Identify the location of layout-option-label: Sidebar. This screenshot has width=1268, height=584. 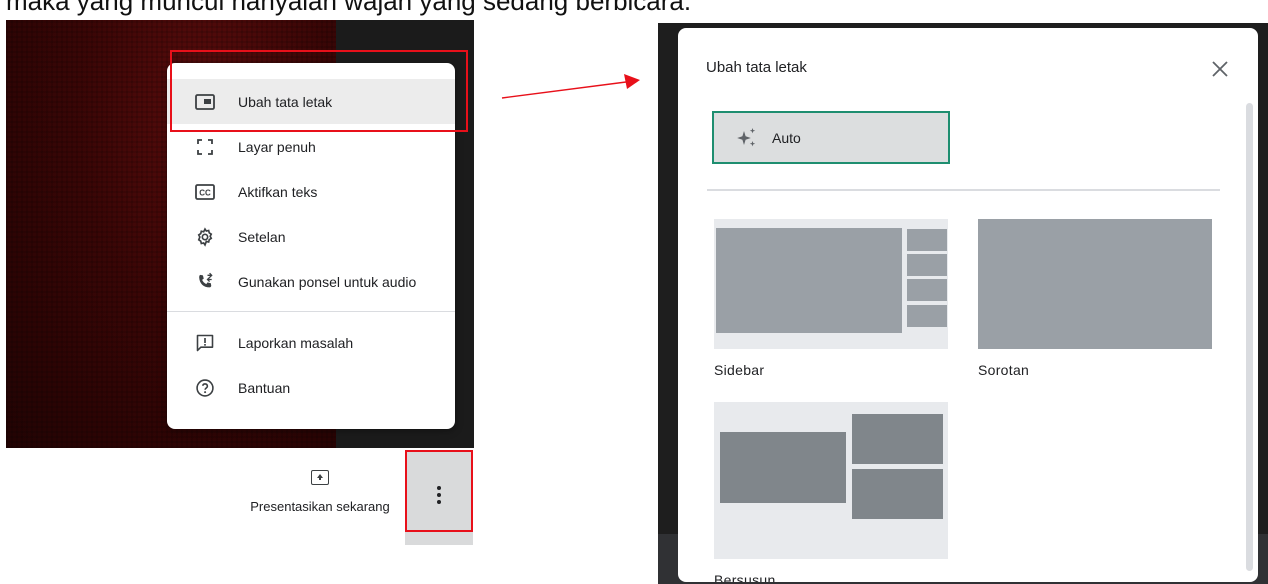
(739, 370).